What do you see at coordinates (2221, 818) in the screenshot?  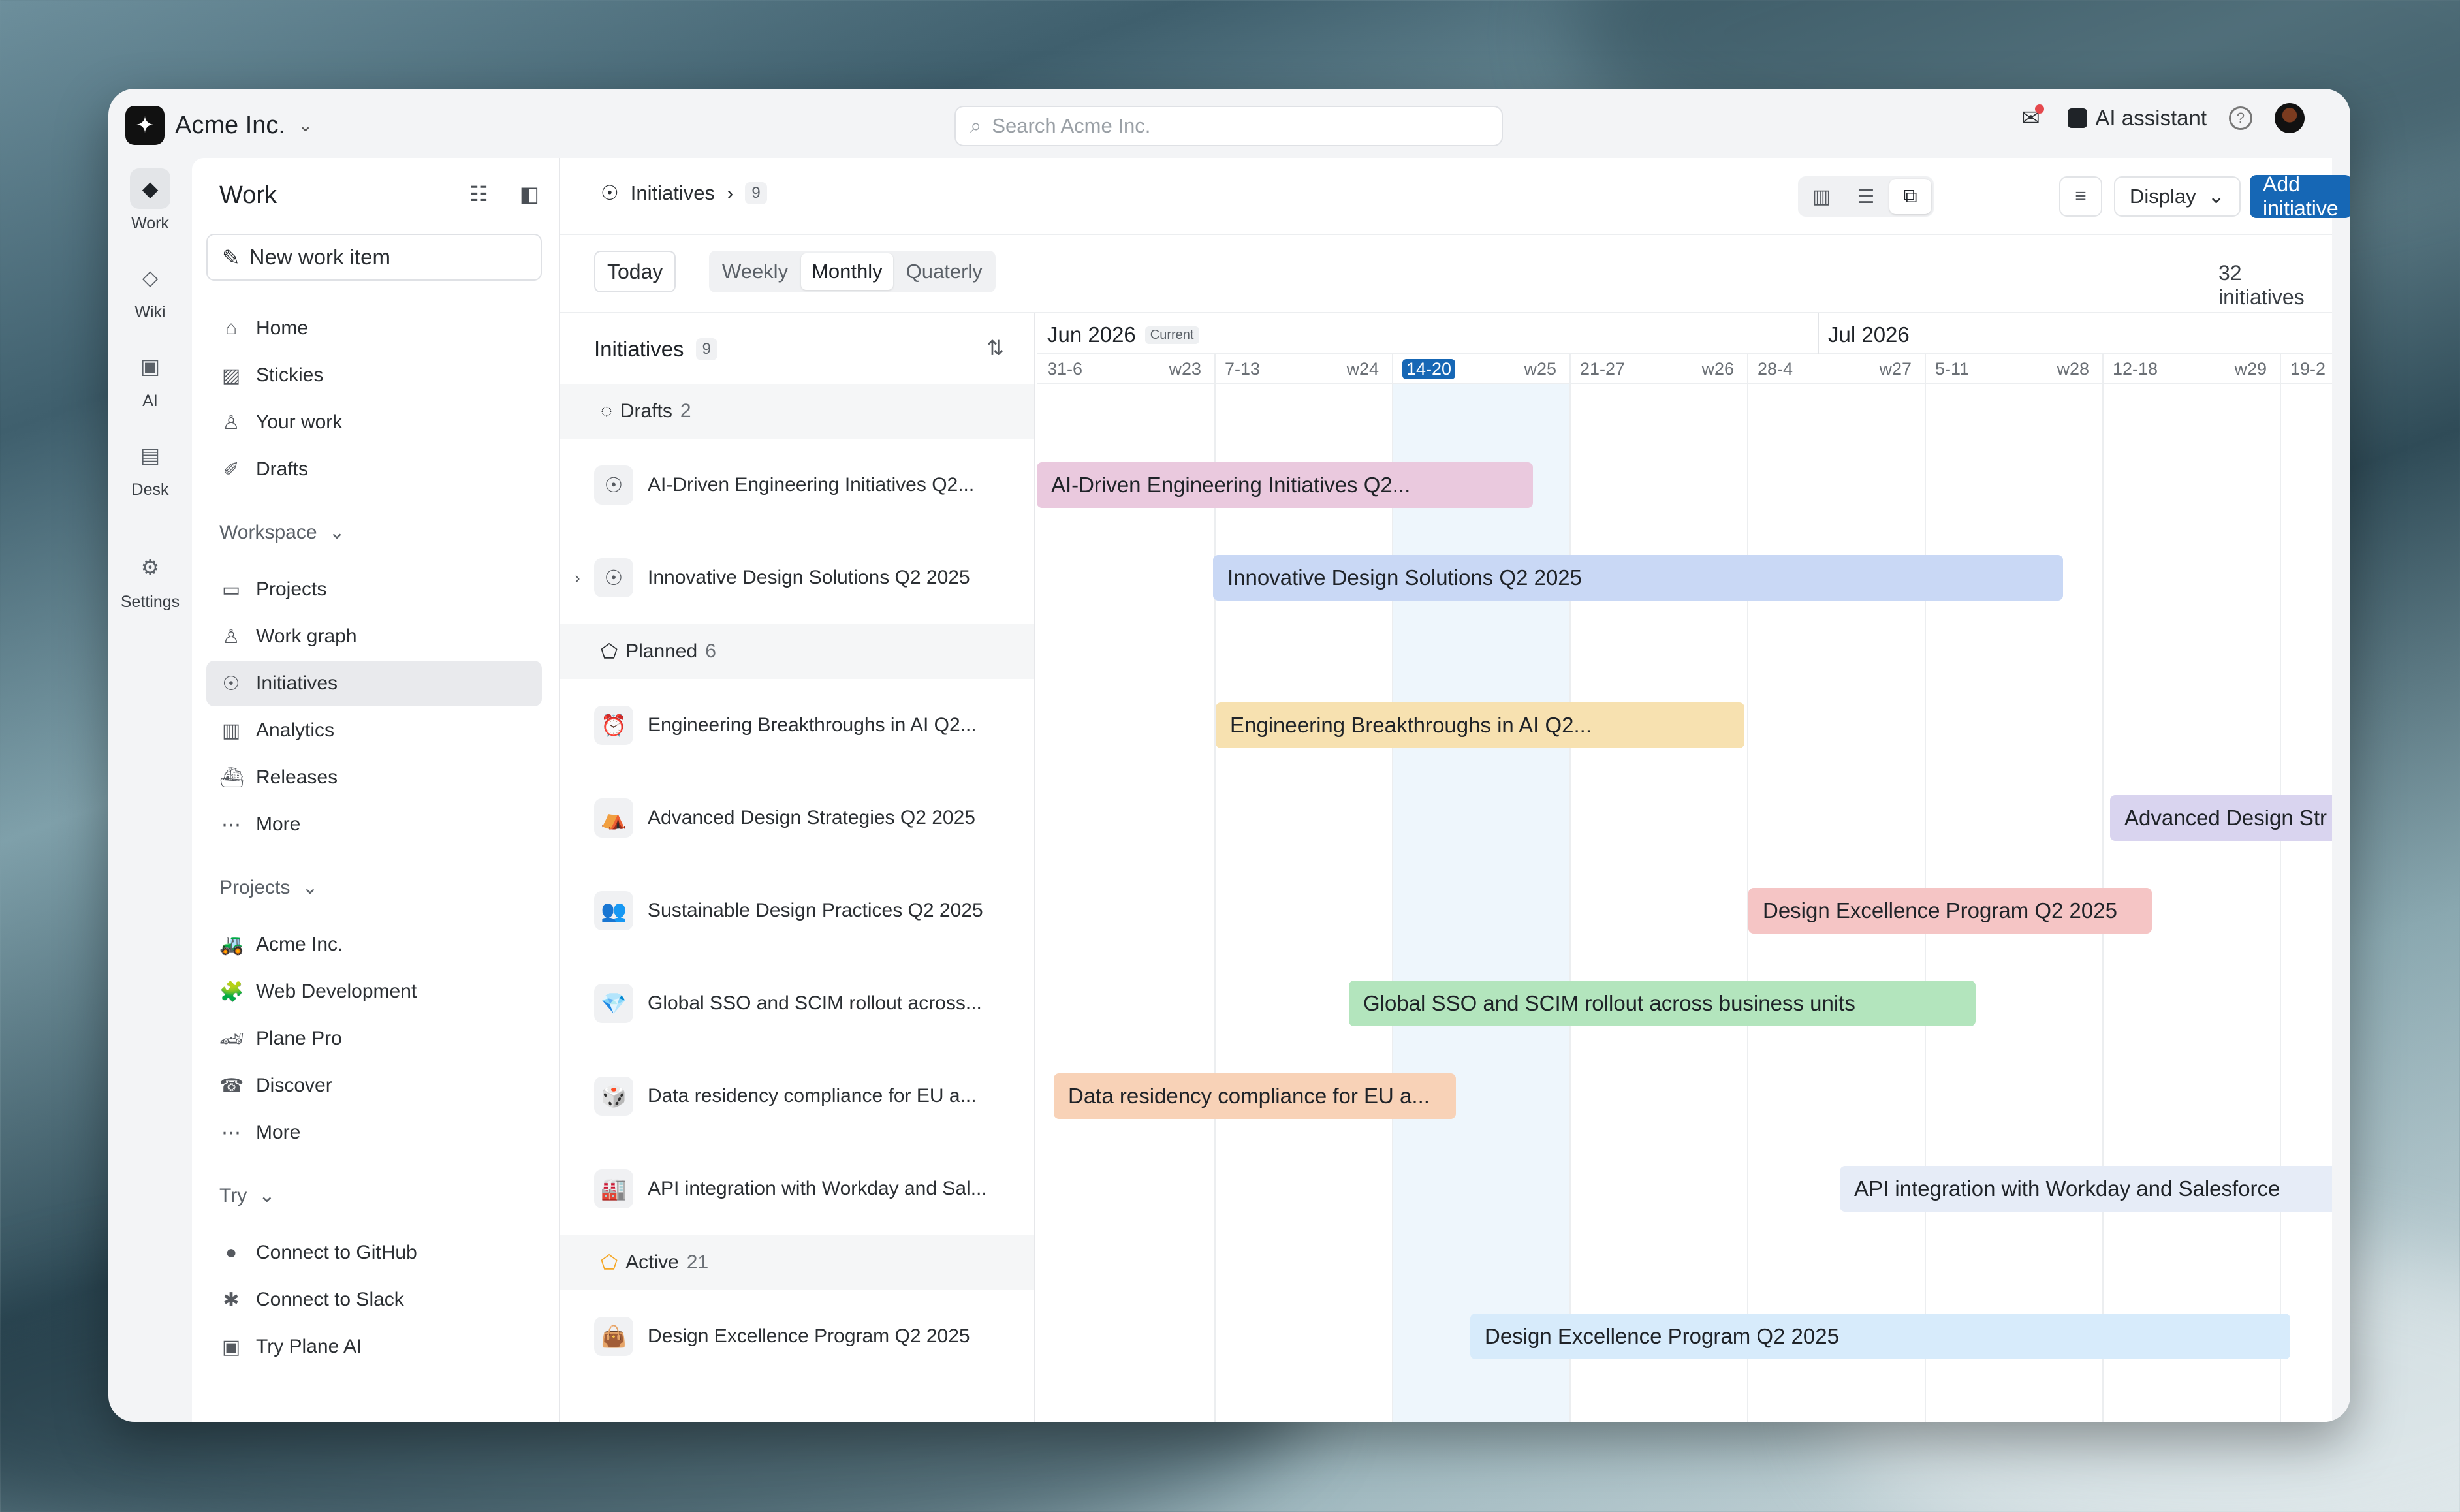 I see `timeline-bar: Advanced Design Str` at bounding box center [2221, 818].